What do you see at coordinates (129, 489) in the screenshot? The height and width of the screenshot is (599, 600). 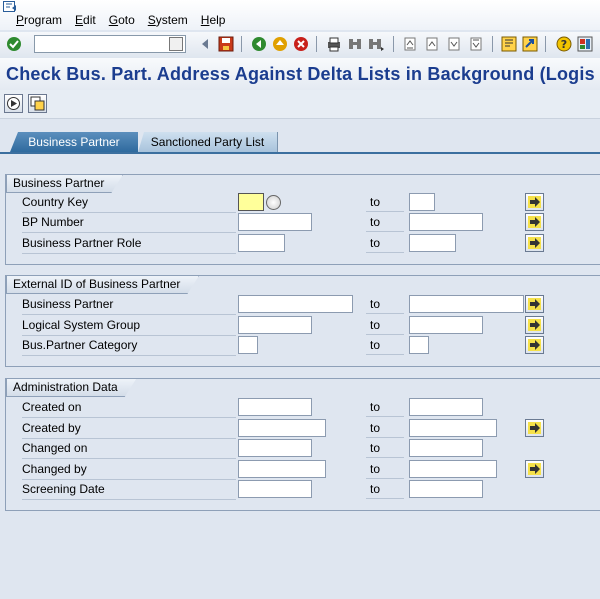 I see `screening-date-label: Screening Date` at bounding box center [129, 489].